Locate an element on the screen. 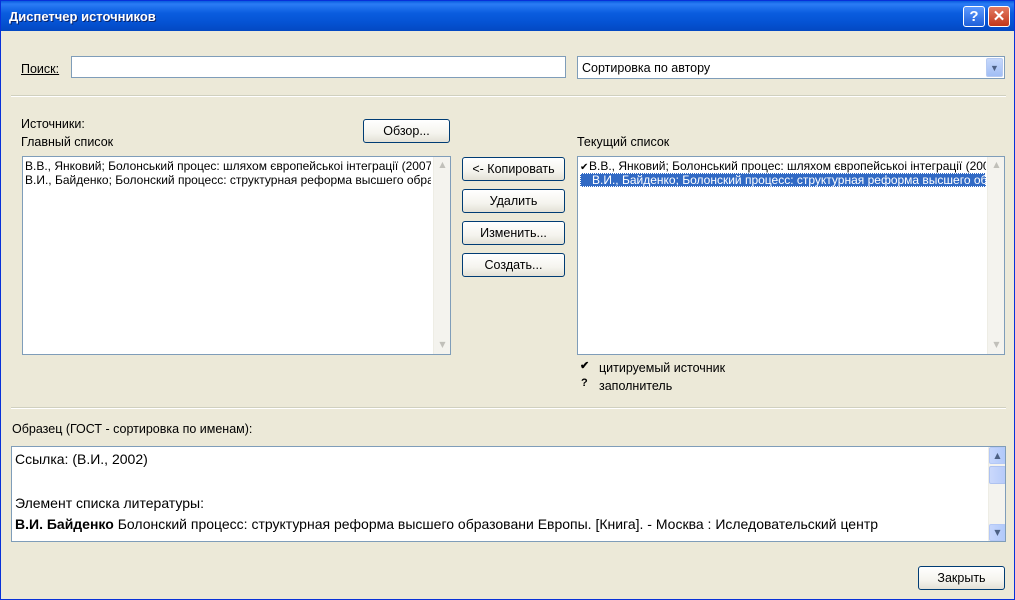 The width and height of the screenshot is (1015, 600). sources-label: Источники: is located at coordinates (53, 124).